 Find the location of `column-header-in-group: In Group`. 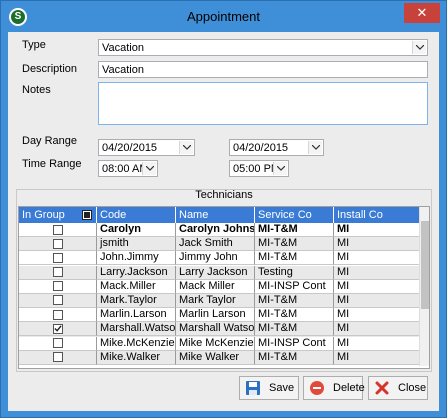

column-header-in-group: In Group is located at coordinates (58, 215).